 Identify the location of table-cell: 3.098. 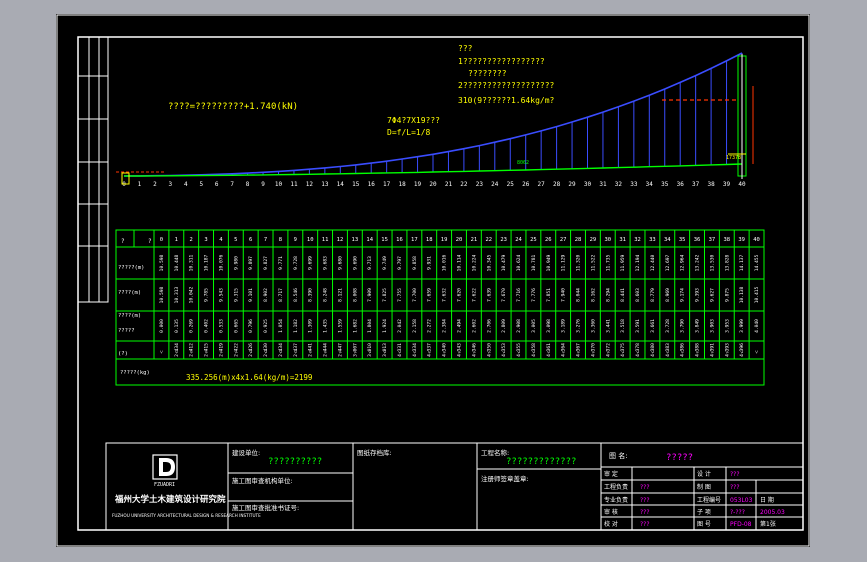
(549, 326).